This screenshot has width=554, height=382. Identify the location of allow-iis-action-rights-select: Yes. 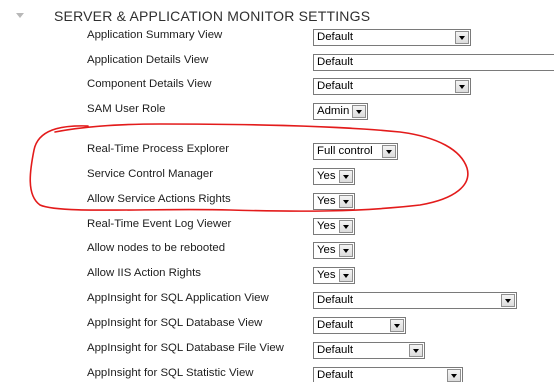
(334, 275).